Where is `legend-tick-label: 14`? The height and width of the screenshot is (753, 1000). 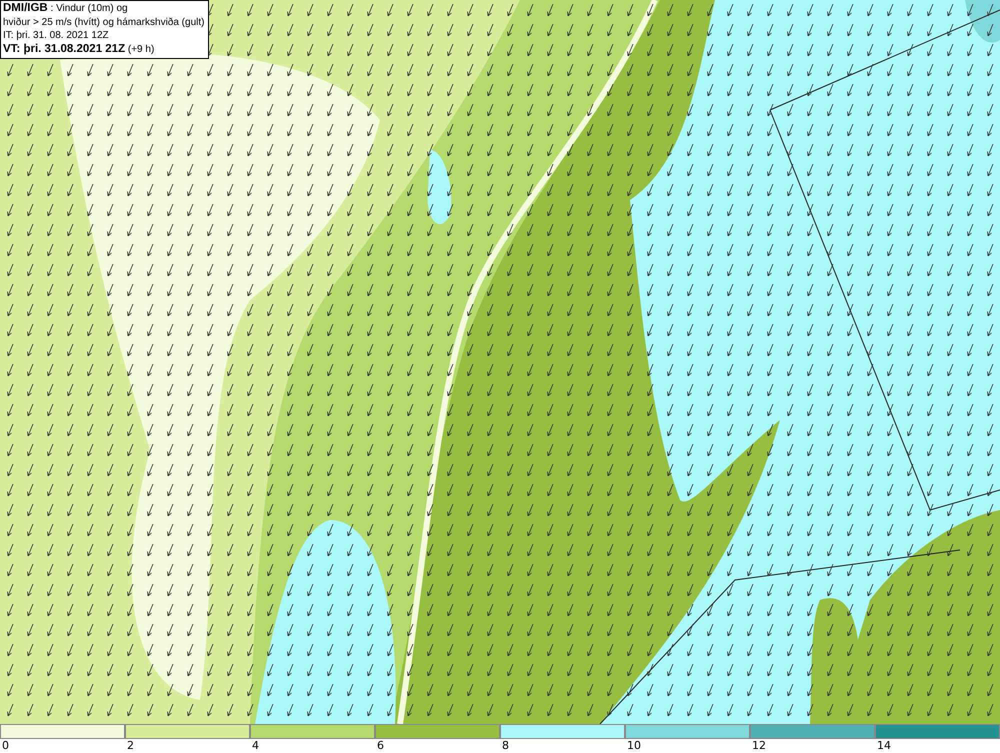 legend-tick-label: 14 is located at coordinates (884, 746).